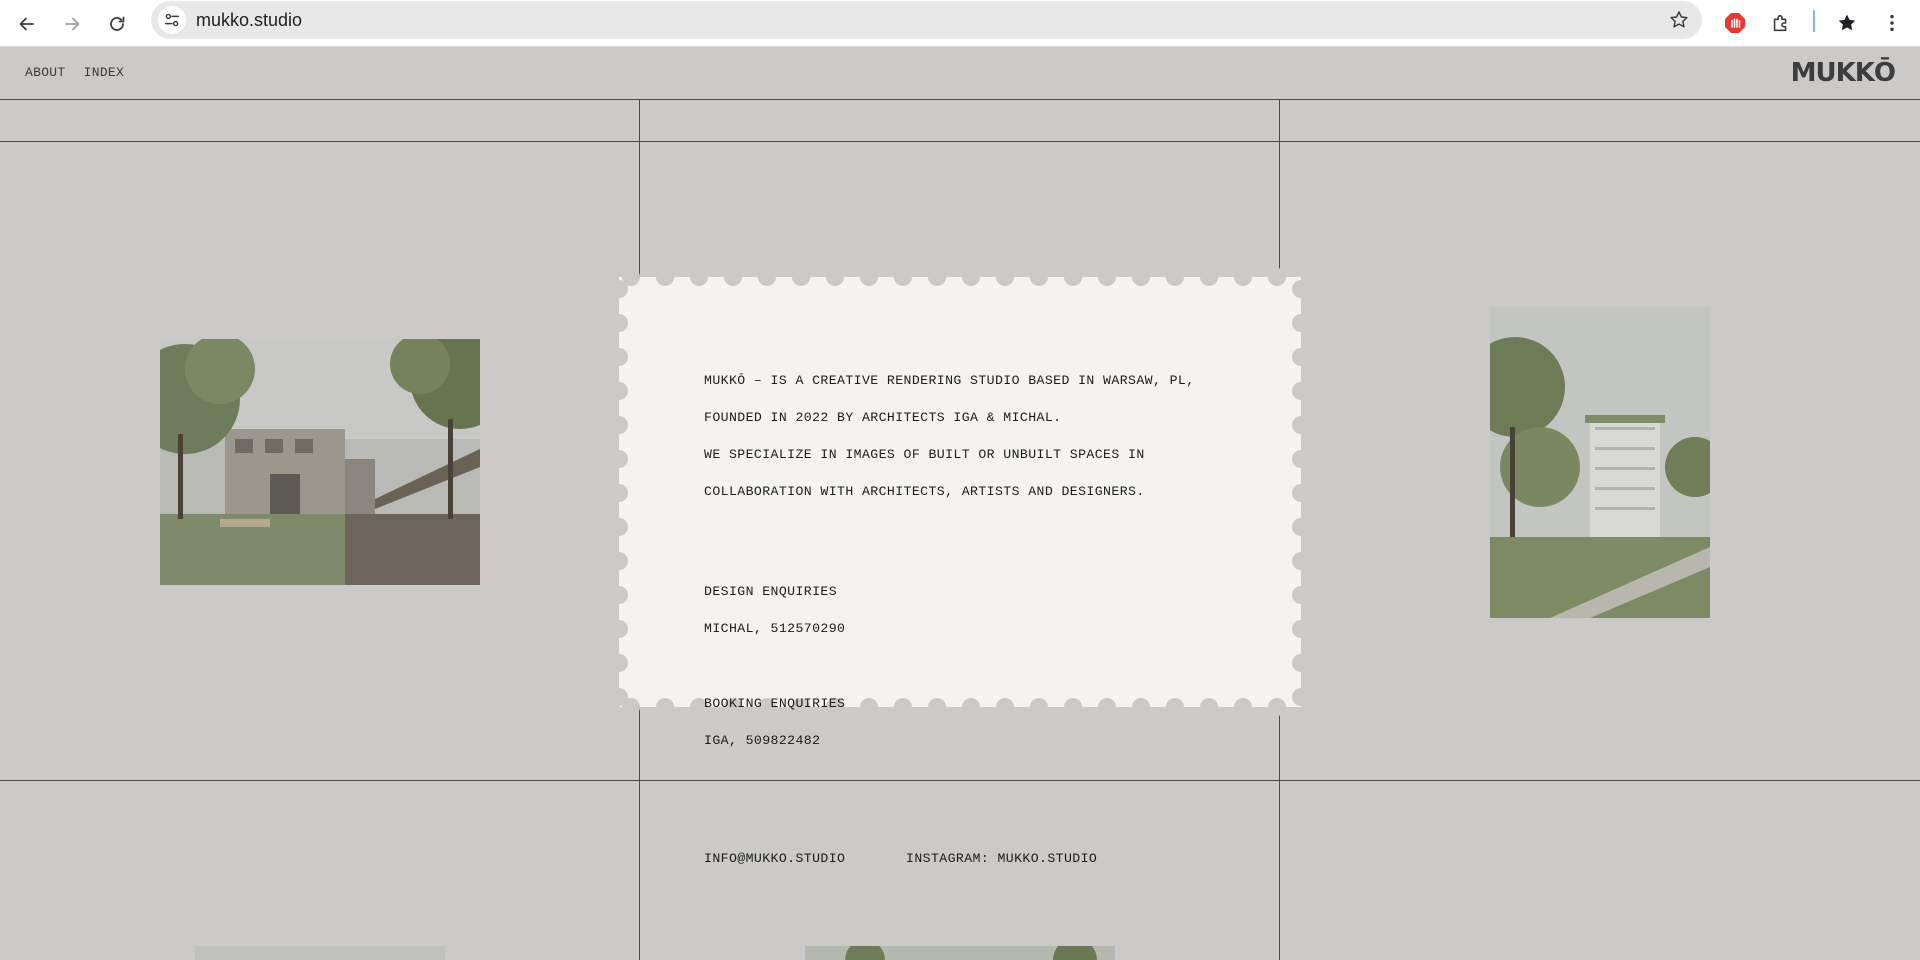 The width and height of the screenshot is (1920, 960). I want to click on back-button, so click(27, 24).